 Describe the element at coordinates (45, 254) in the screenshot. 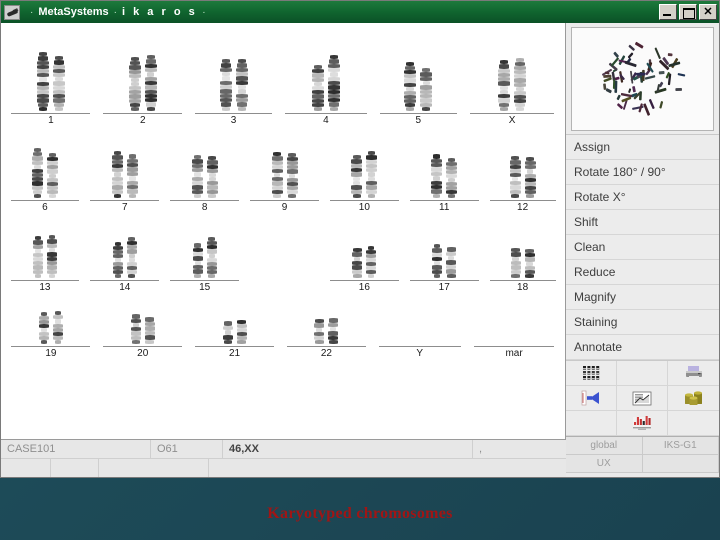

I see `karyogram-cell-13: 13` at that location.